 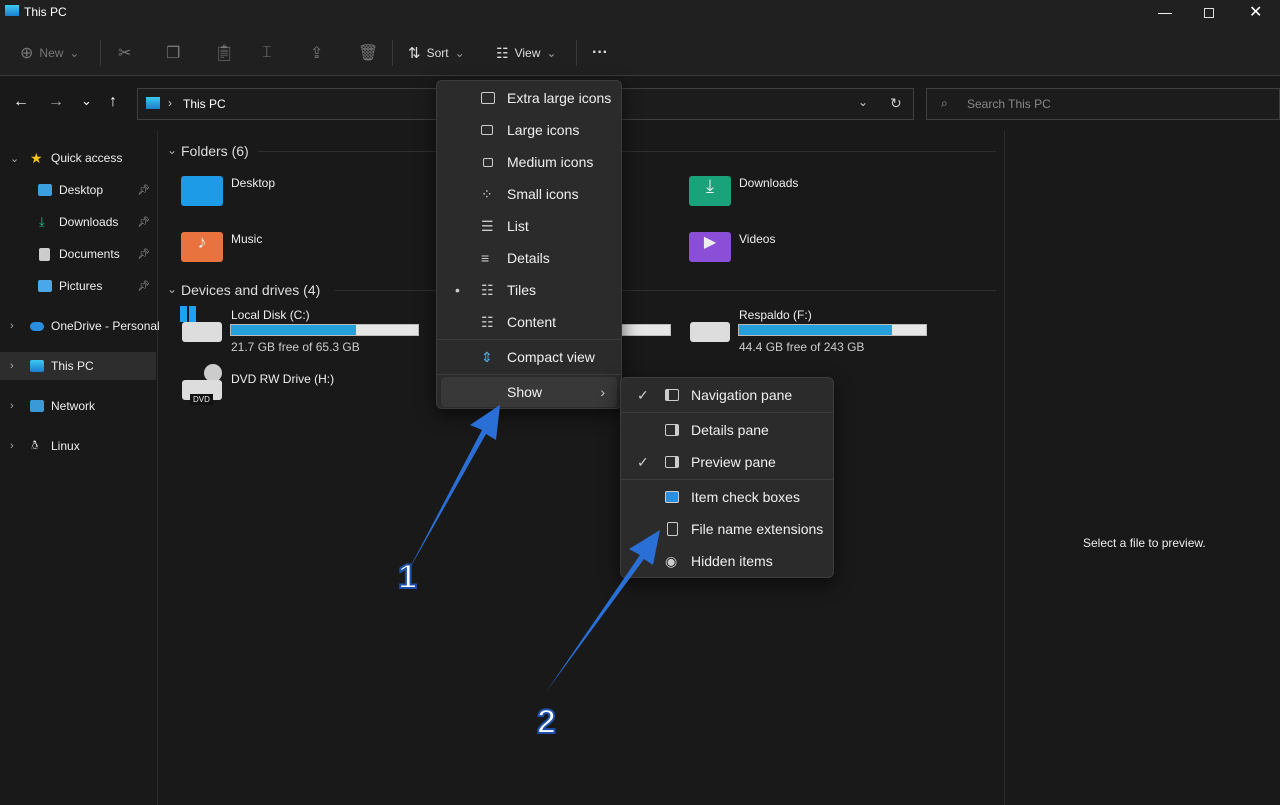 What do you see at coordinates (533, 548) in the screenshot?
I see `annotation-arrows` at bounding box center [533, 548].